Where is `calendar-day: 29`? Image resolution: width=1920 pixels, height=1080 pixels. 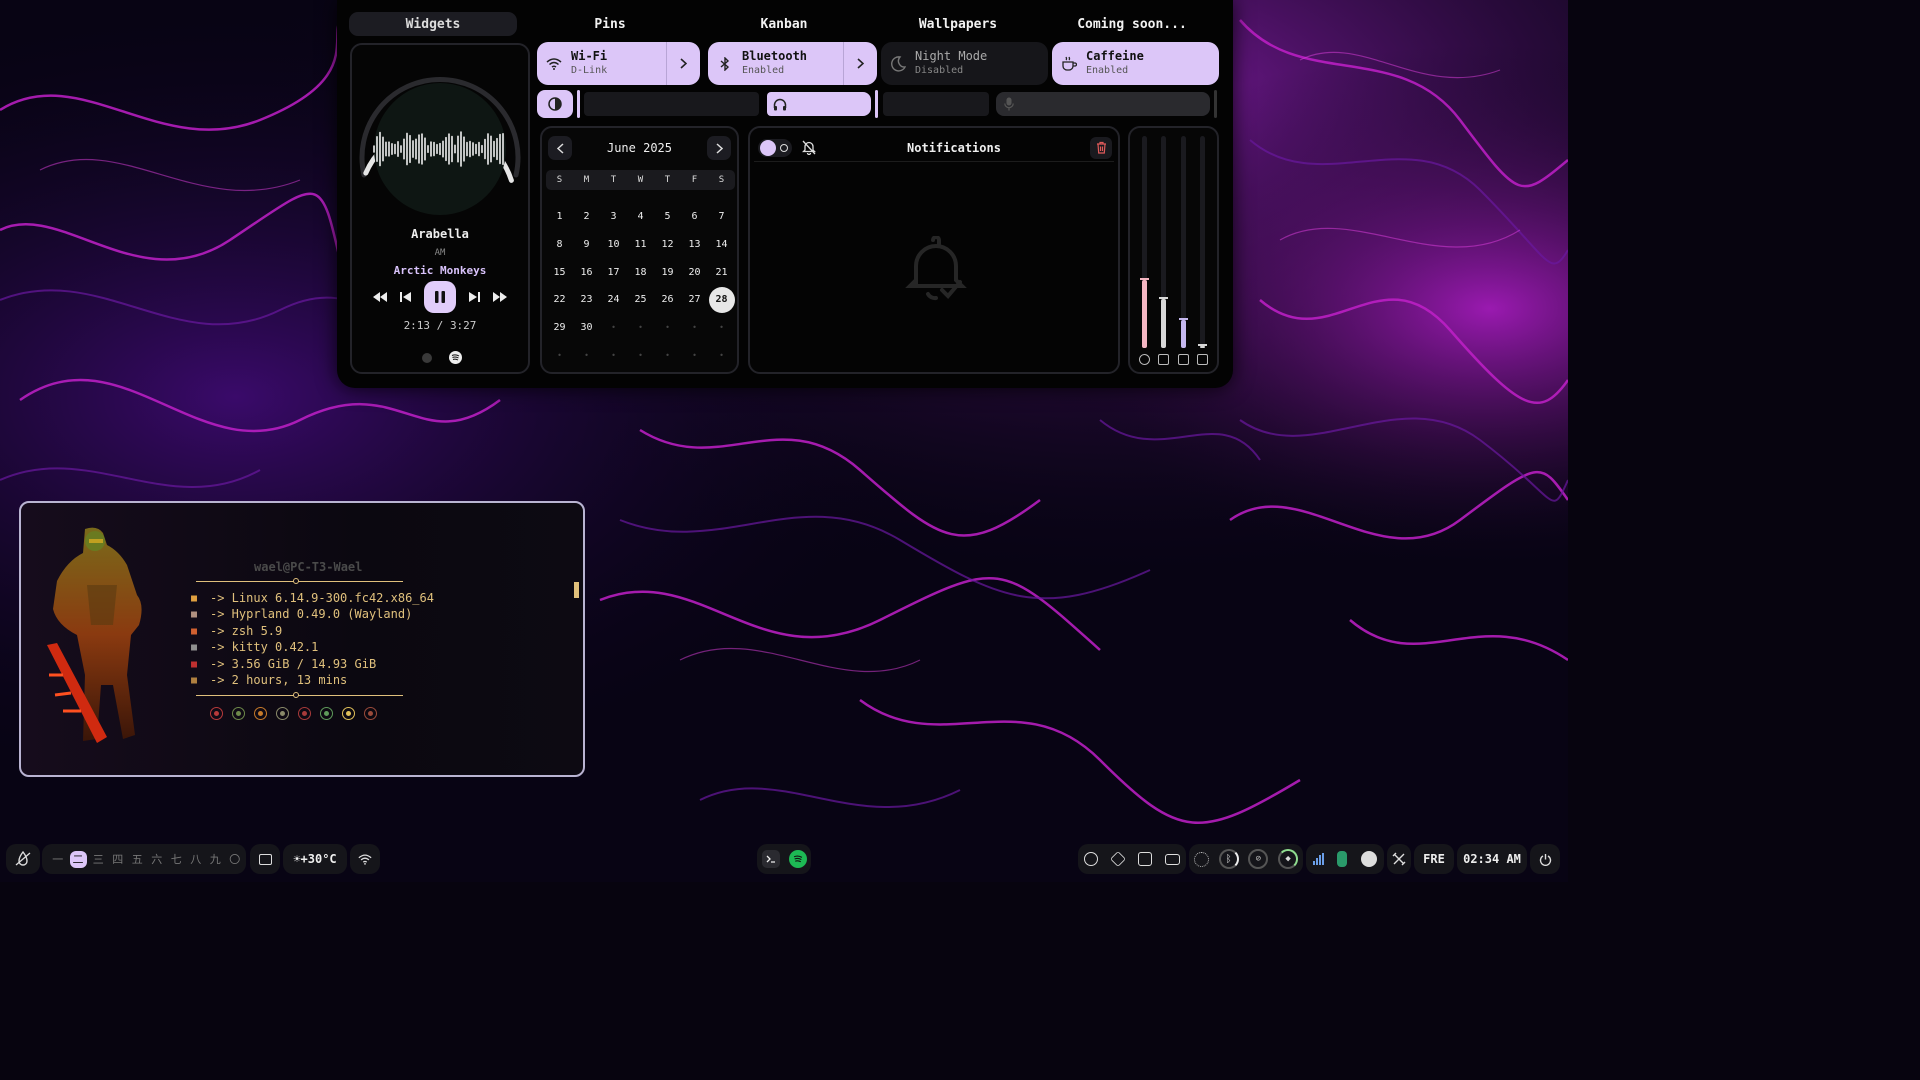
calendar-day: 29 is located at coordinates (559, 328).